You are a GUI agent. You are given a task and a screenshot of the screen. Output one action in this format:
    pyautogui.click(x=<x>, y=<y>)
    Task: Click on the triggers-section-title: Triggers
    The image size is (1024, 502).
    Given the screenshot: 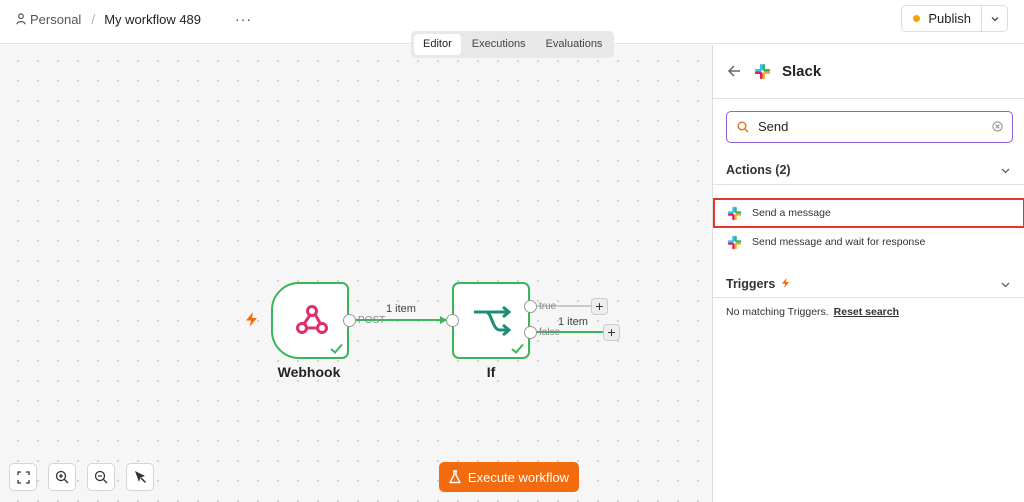 What is the action you would take?
    pyautogui.click(x=758, y=284)
    